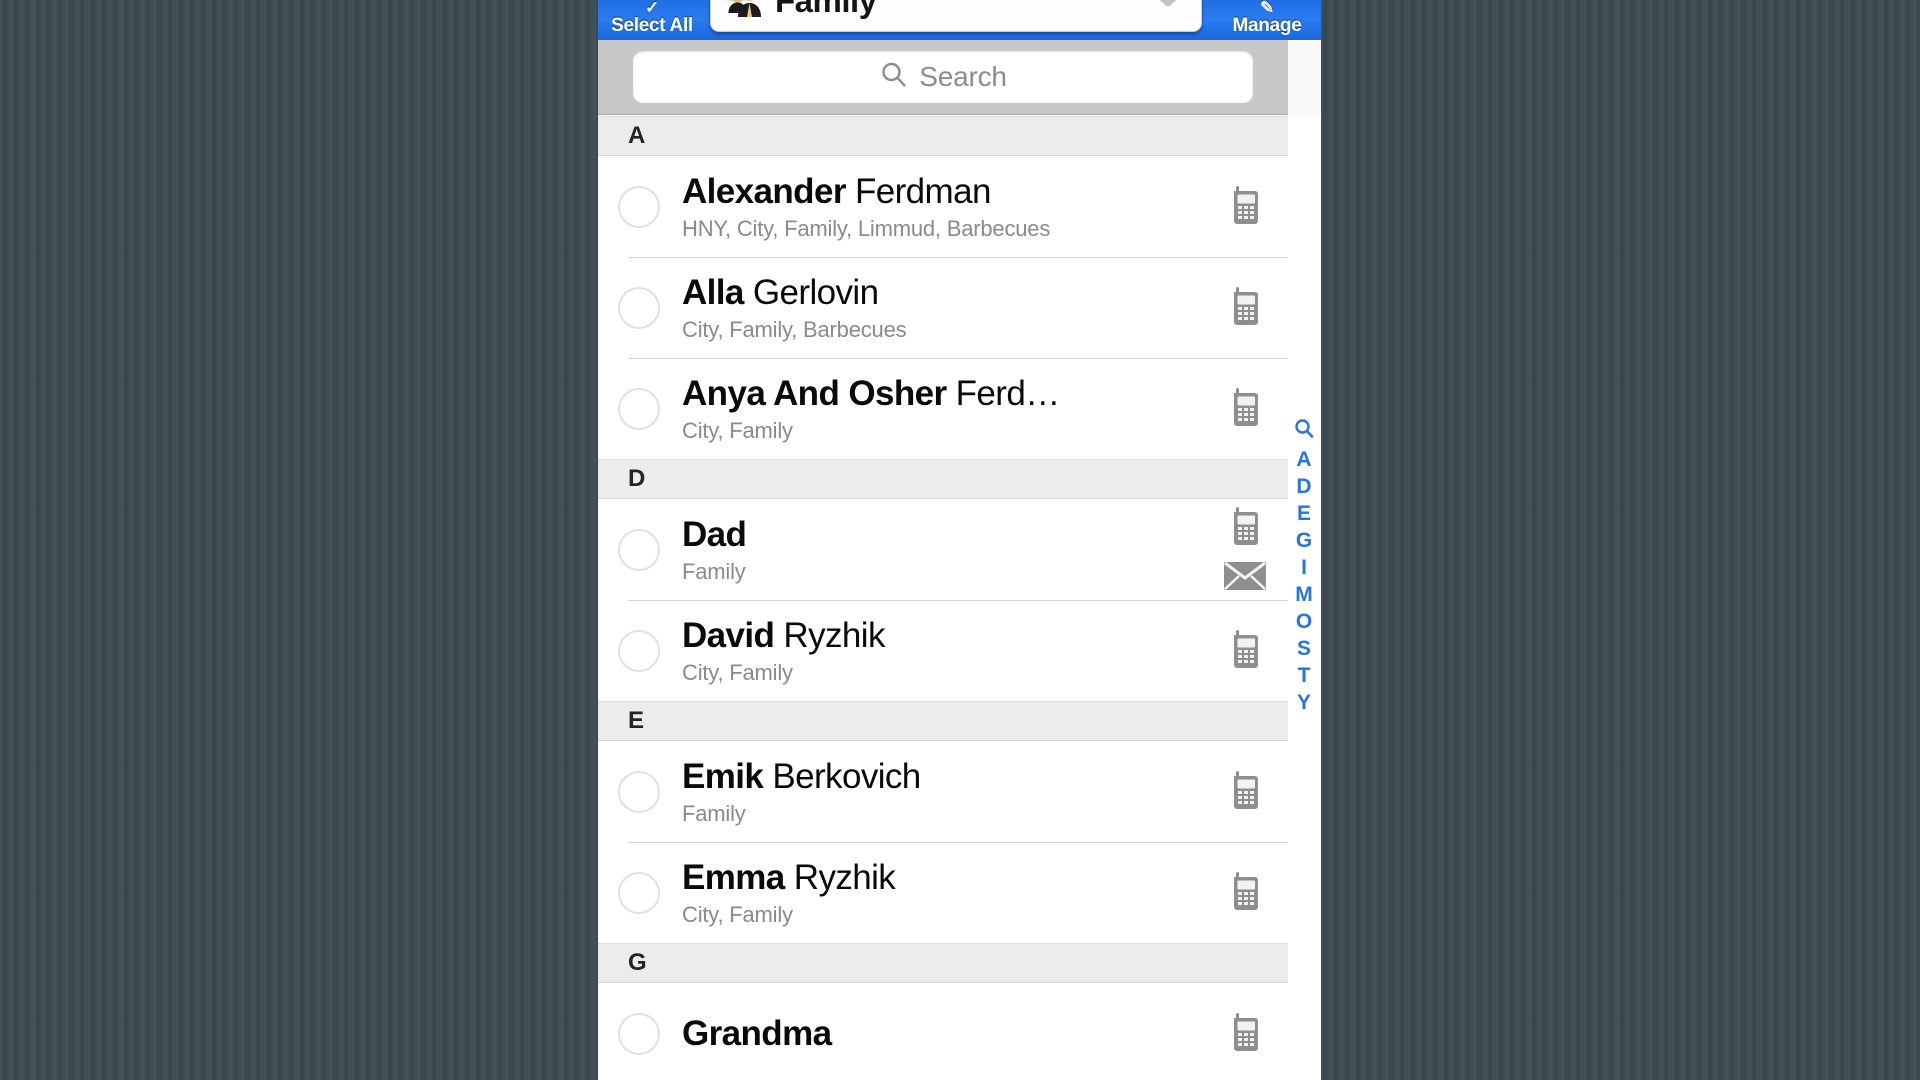 The height and width of the screenshot is (1080, 1920). I want to click on section-header-letter: G, so click(637, 962).